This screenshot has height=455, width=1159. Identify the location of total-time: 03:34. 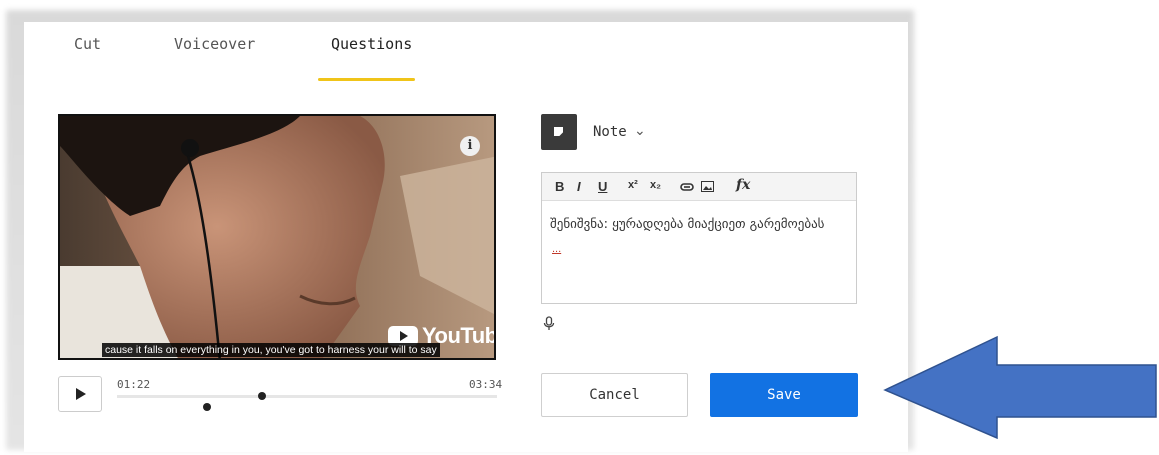
(486, 384).